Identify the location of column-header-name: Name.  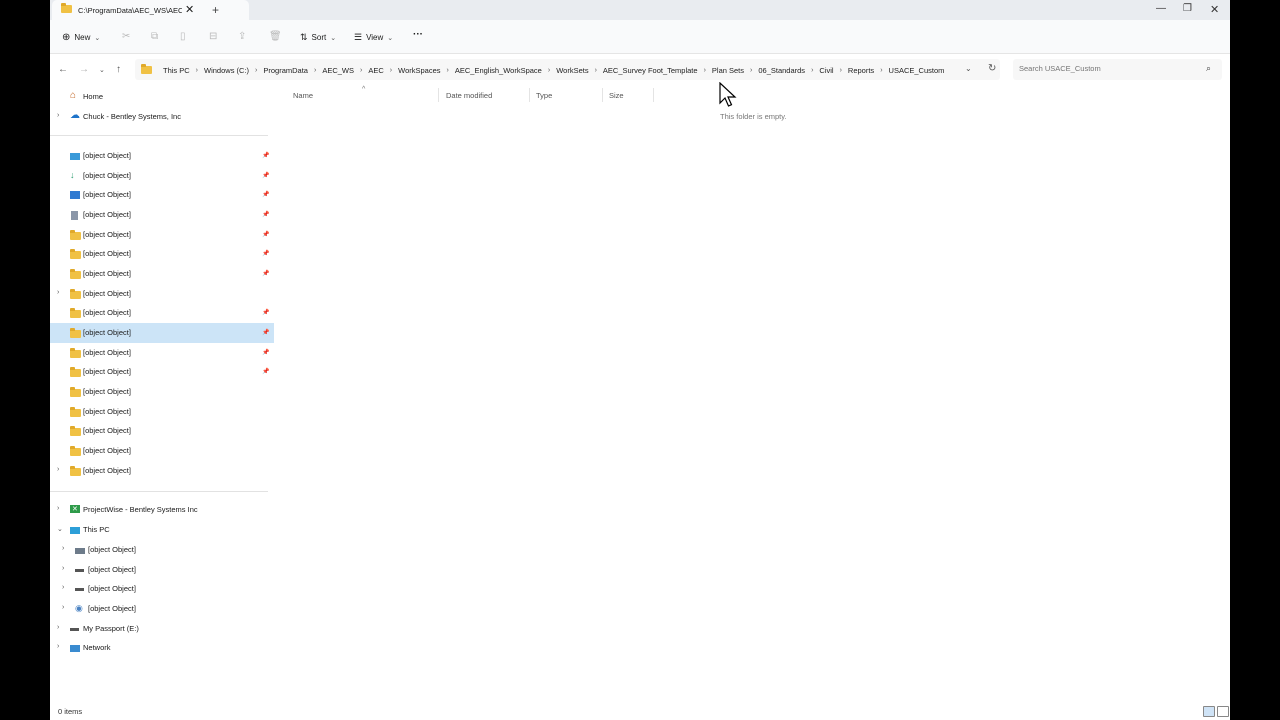
(303, 95).